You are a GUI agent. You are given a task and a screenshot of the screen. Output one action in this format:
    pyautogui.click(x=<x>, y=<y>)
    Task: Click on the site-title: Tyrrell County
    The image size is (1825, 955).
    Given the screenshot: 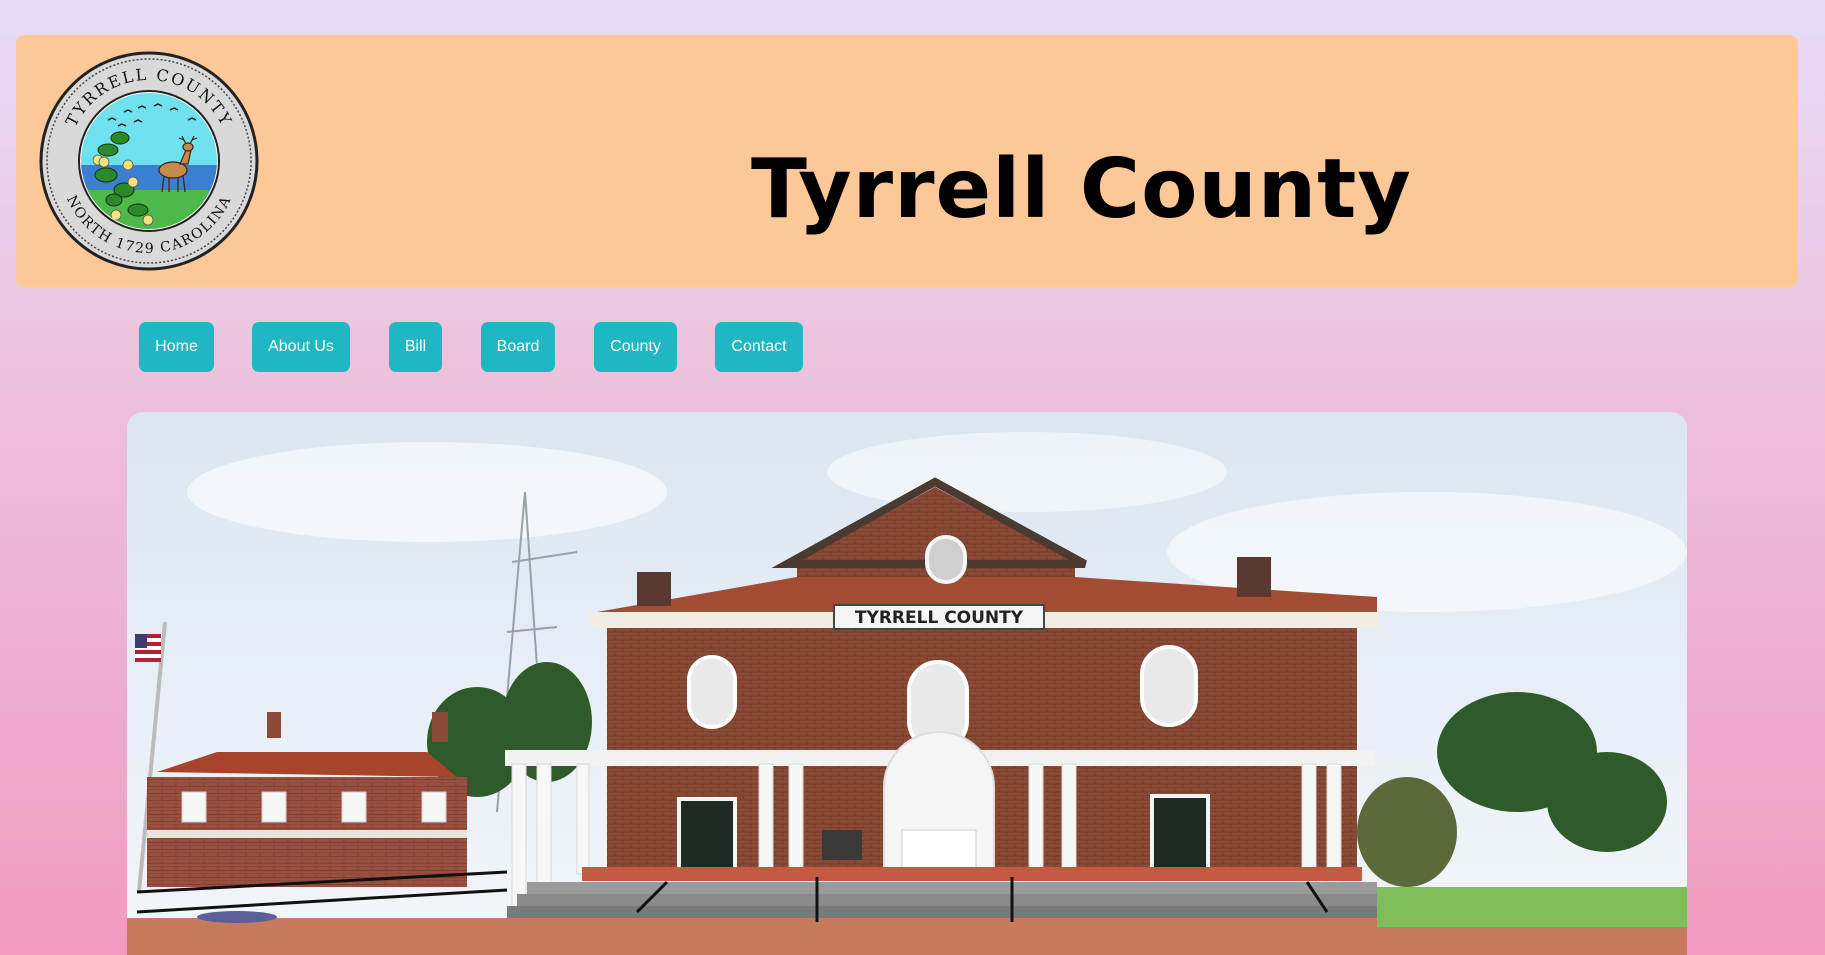 What is the action you would take?
    pyautogui.click(x=1081, y=189)
    